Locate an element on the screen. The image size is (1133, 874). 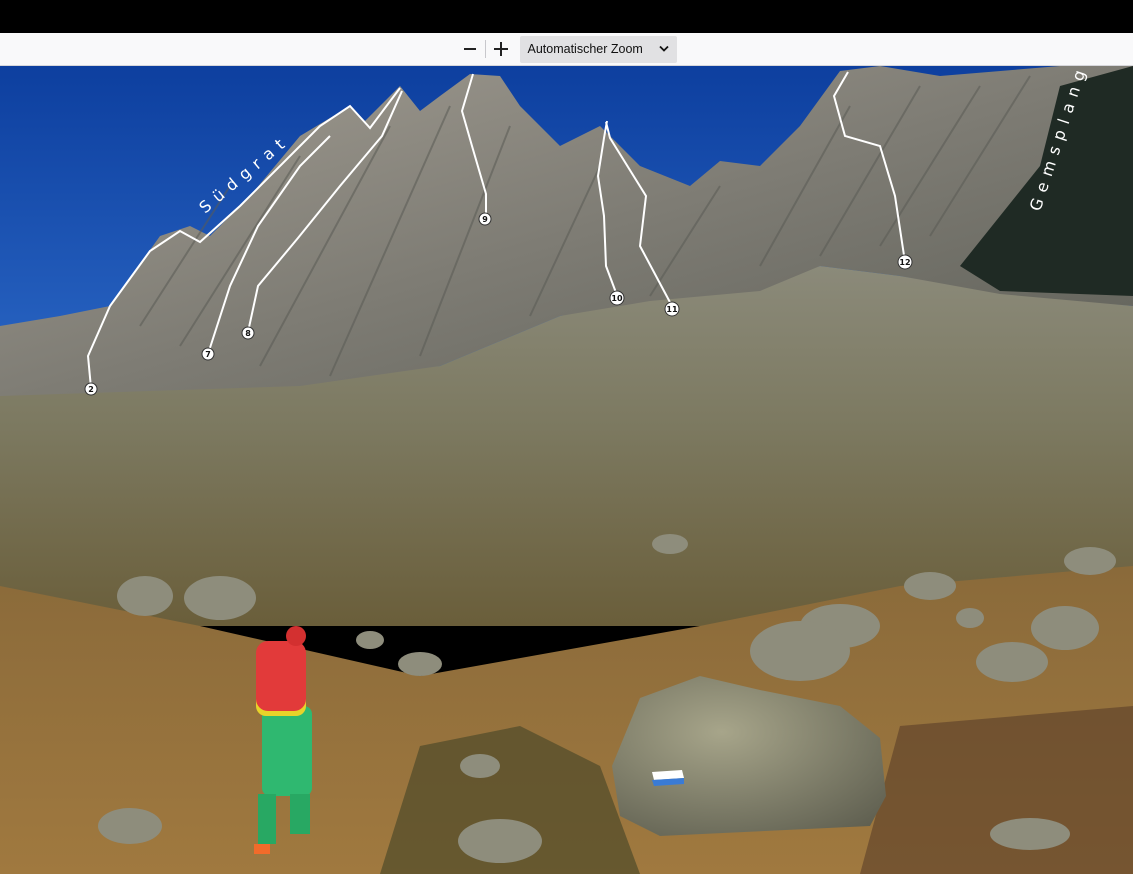
zoom-out-button is located at coordinates (470, 49).